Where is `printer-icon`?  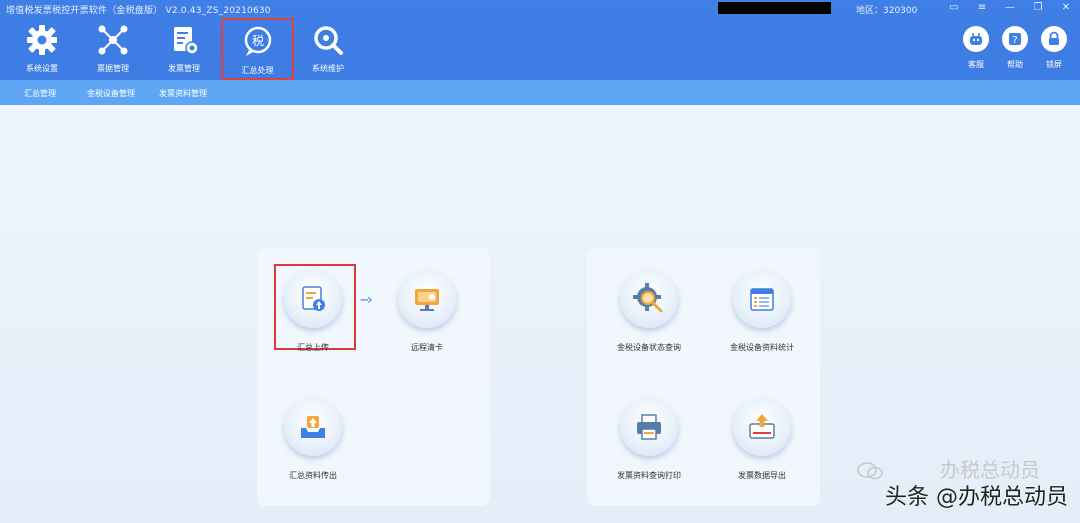 printer-icon is located at coordinates (649, 427).